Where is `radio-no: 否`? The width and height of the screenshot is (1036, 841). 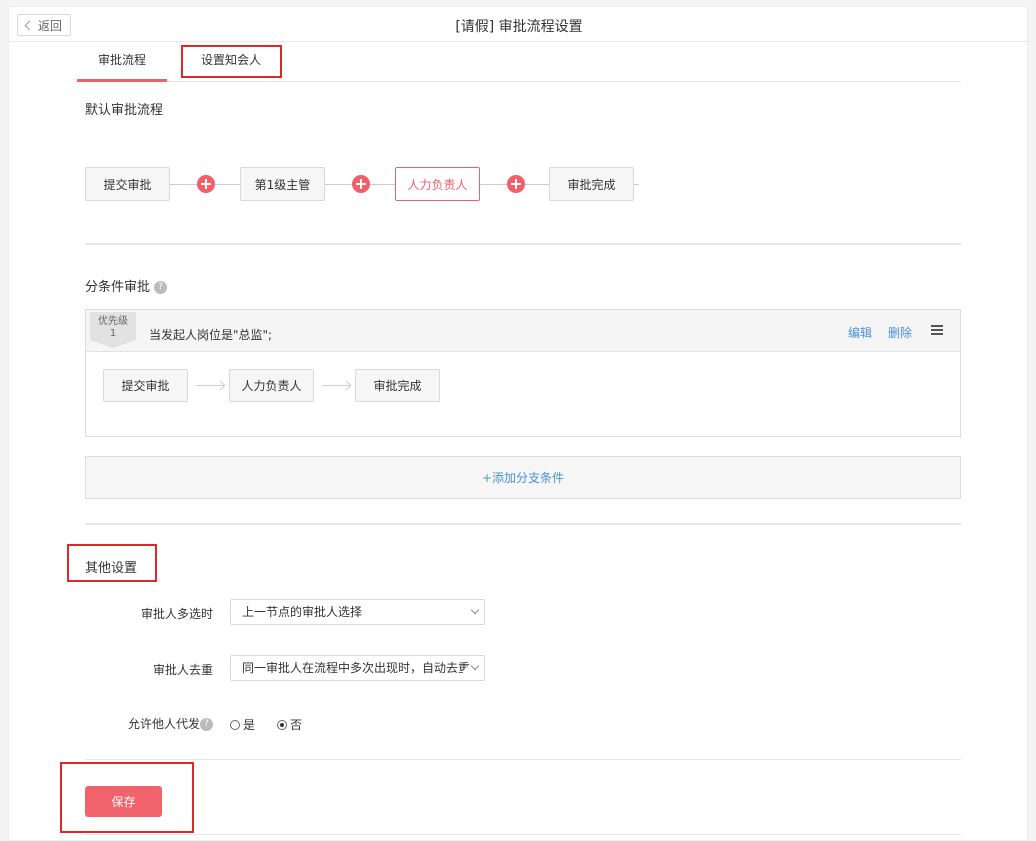 radio-no: 否 is located at coordinates (289, 724).